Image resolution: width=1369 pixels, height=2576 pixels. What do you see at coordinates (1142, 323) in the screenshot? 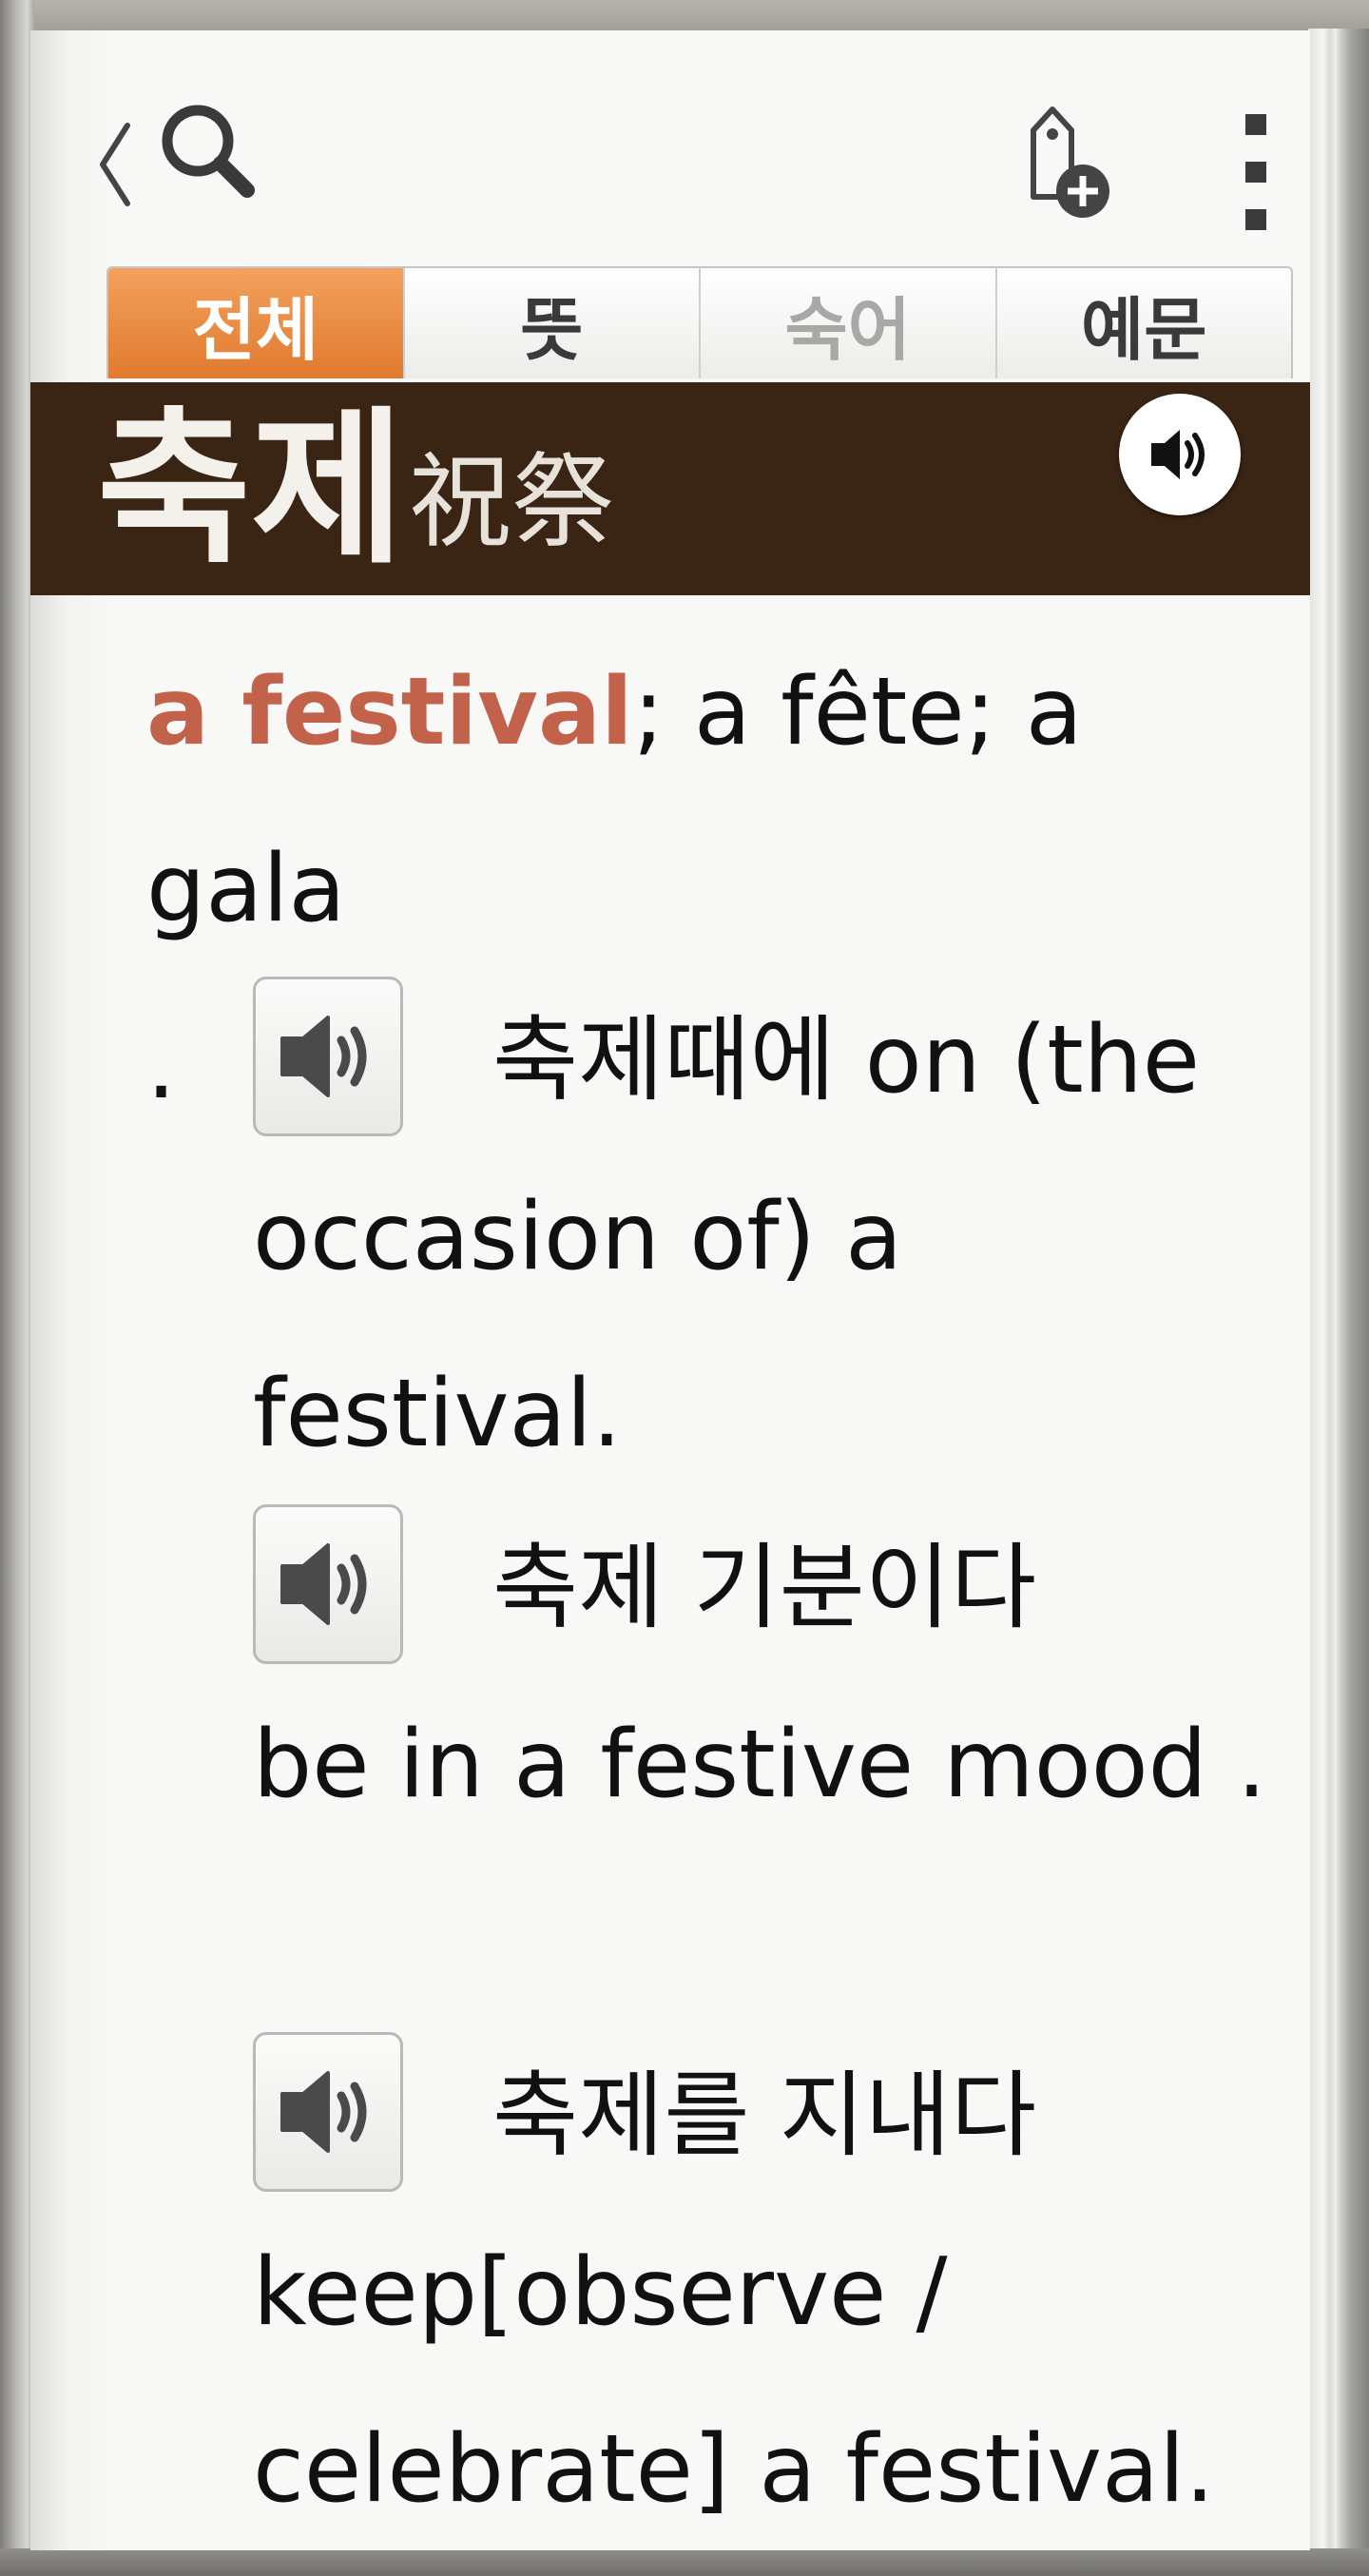
I see `tab-examples: 예문` at bounding box center [1142, 323].